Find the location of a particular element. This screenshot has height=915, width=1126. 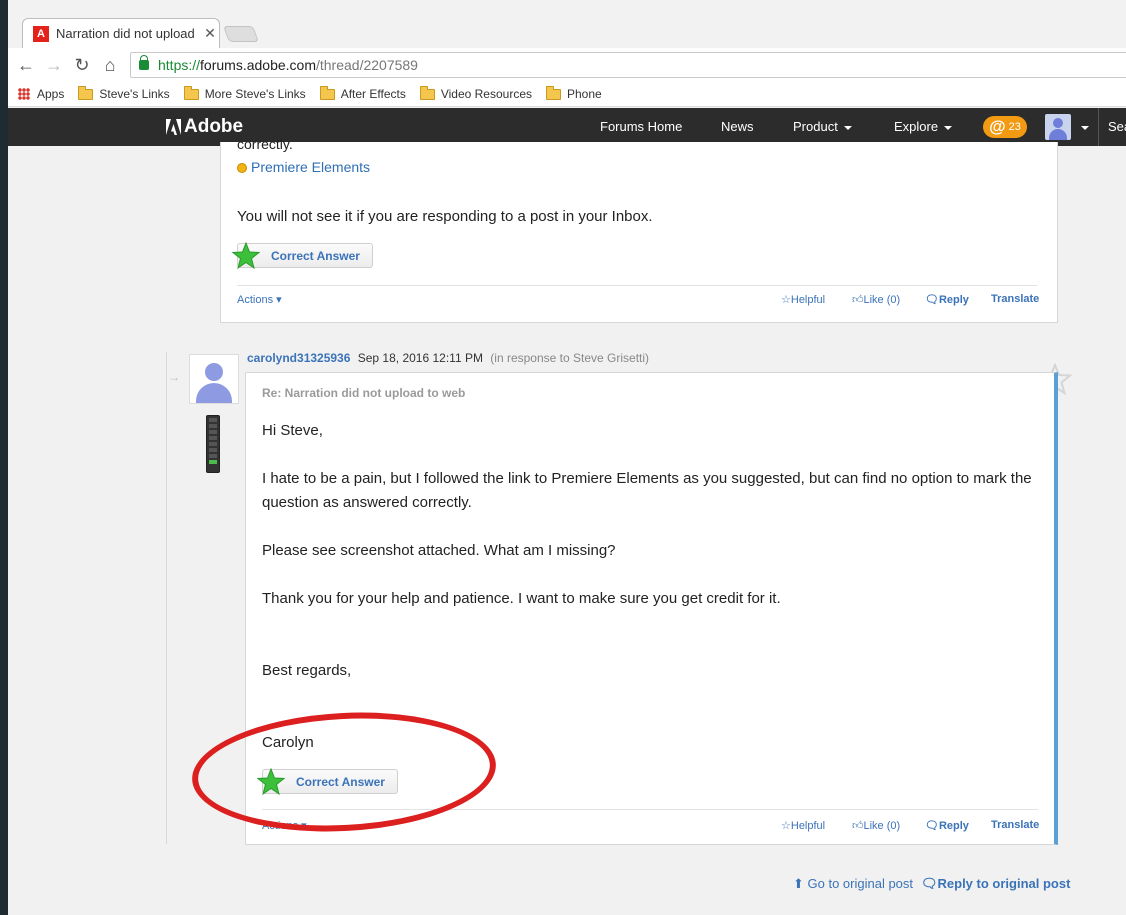

status-level-icon is located at coordinates (213, 444).